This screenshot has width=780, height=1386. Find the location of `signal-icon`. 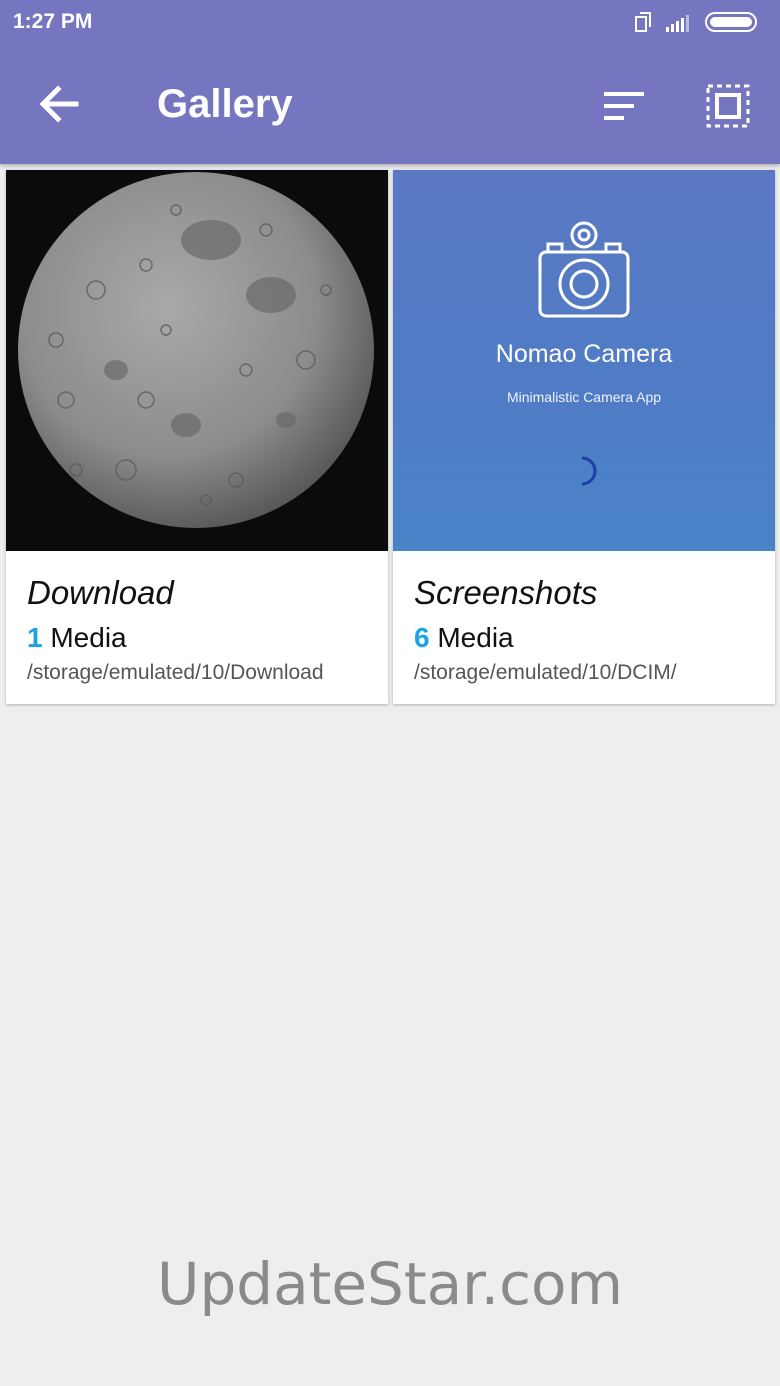

signal-icon is located at coordinates (677, 23).